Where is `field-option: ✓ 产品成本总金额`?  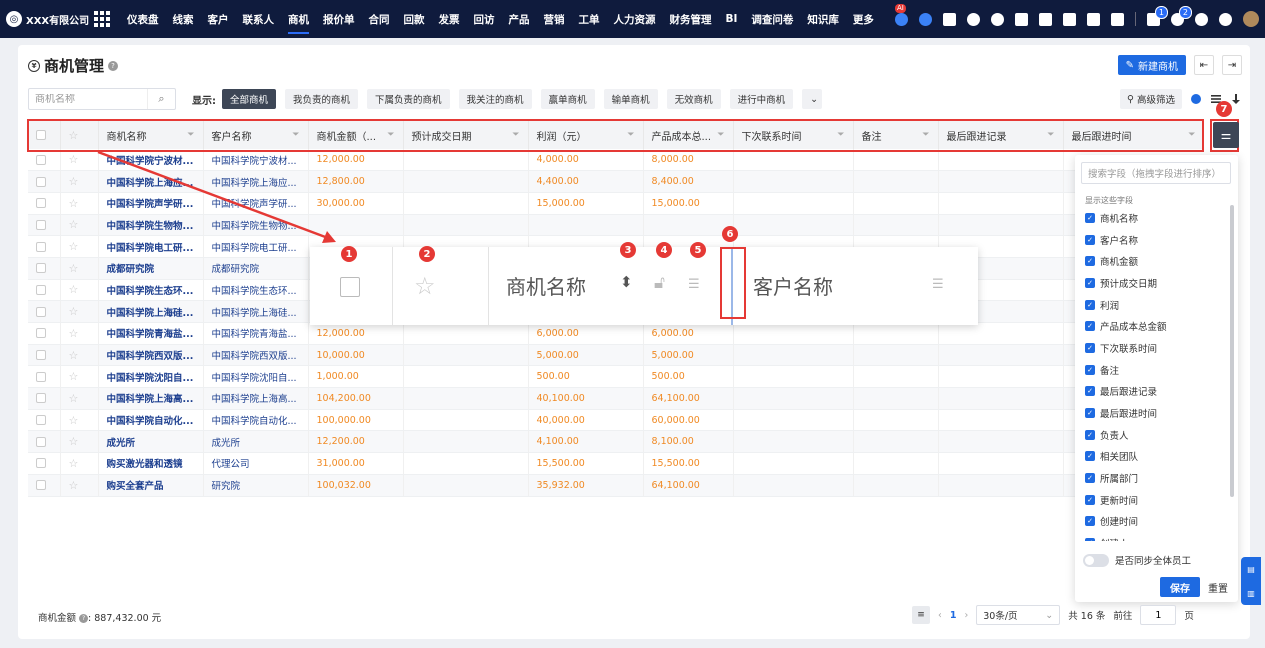
field-option: ✓ 产品成本总金额 is located at coordinates (1155, 326).